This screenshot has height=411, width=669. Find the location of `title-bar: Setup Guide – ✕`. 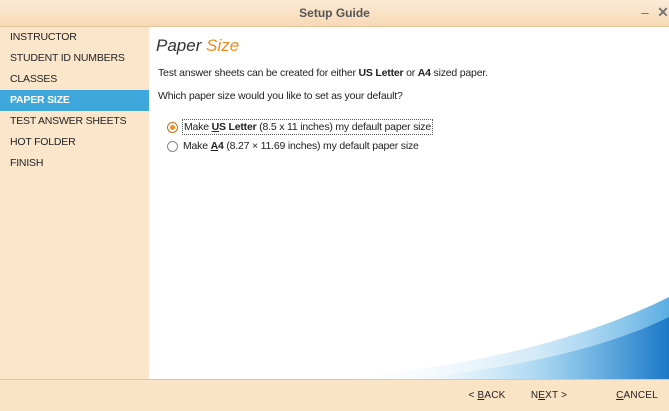

title-bar: Setup Guide – ✕ is located at coordinates (334, 13).